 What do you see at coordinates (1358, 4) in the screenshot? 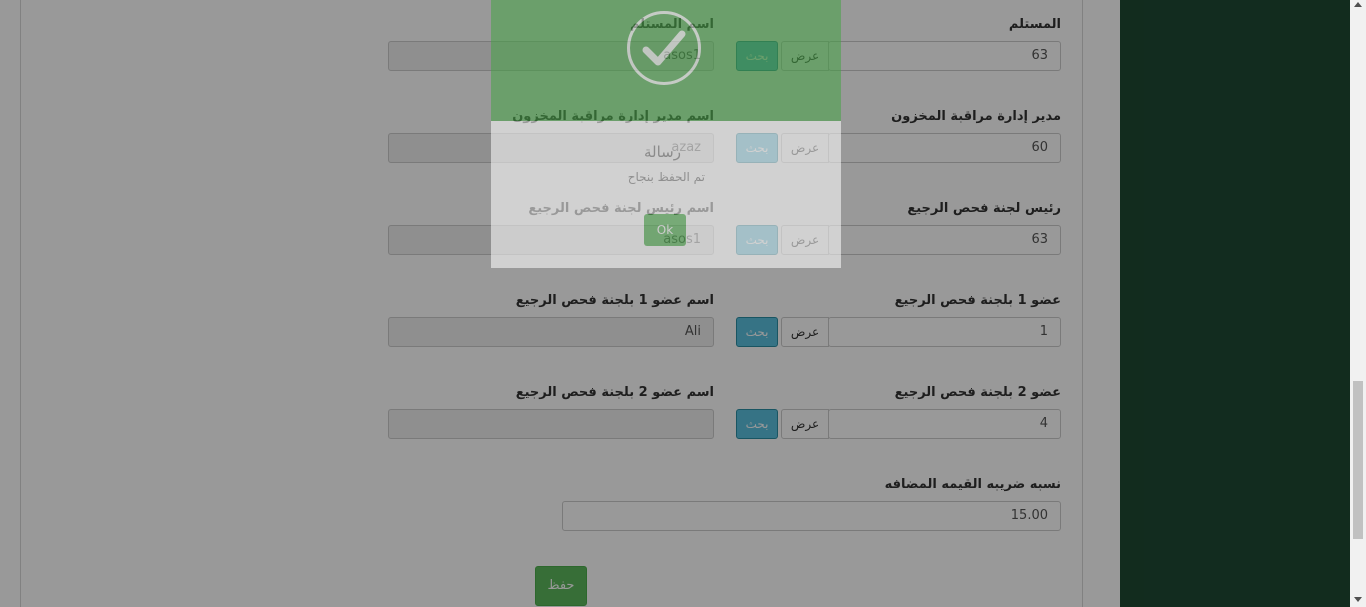
I see `scroll-up-arrow-icon` at bounding box center [1358, 4].